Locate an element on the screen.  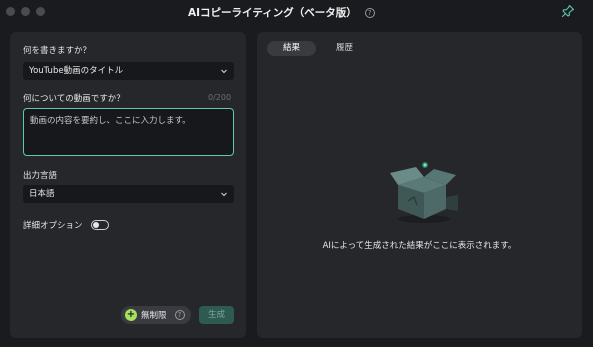
unlimited-label: 無制限 is located at coordinates (154, 316).